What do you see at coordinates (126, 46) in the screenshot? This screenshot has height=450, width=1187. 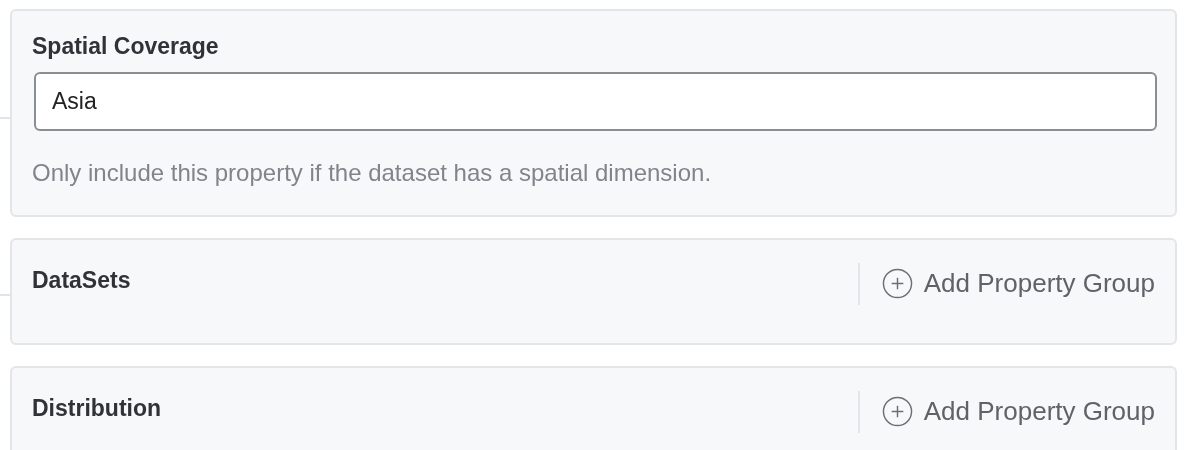 I see `property-title: Spatial Coverage` at bounding box center [126, 46].